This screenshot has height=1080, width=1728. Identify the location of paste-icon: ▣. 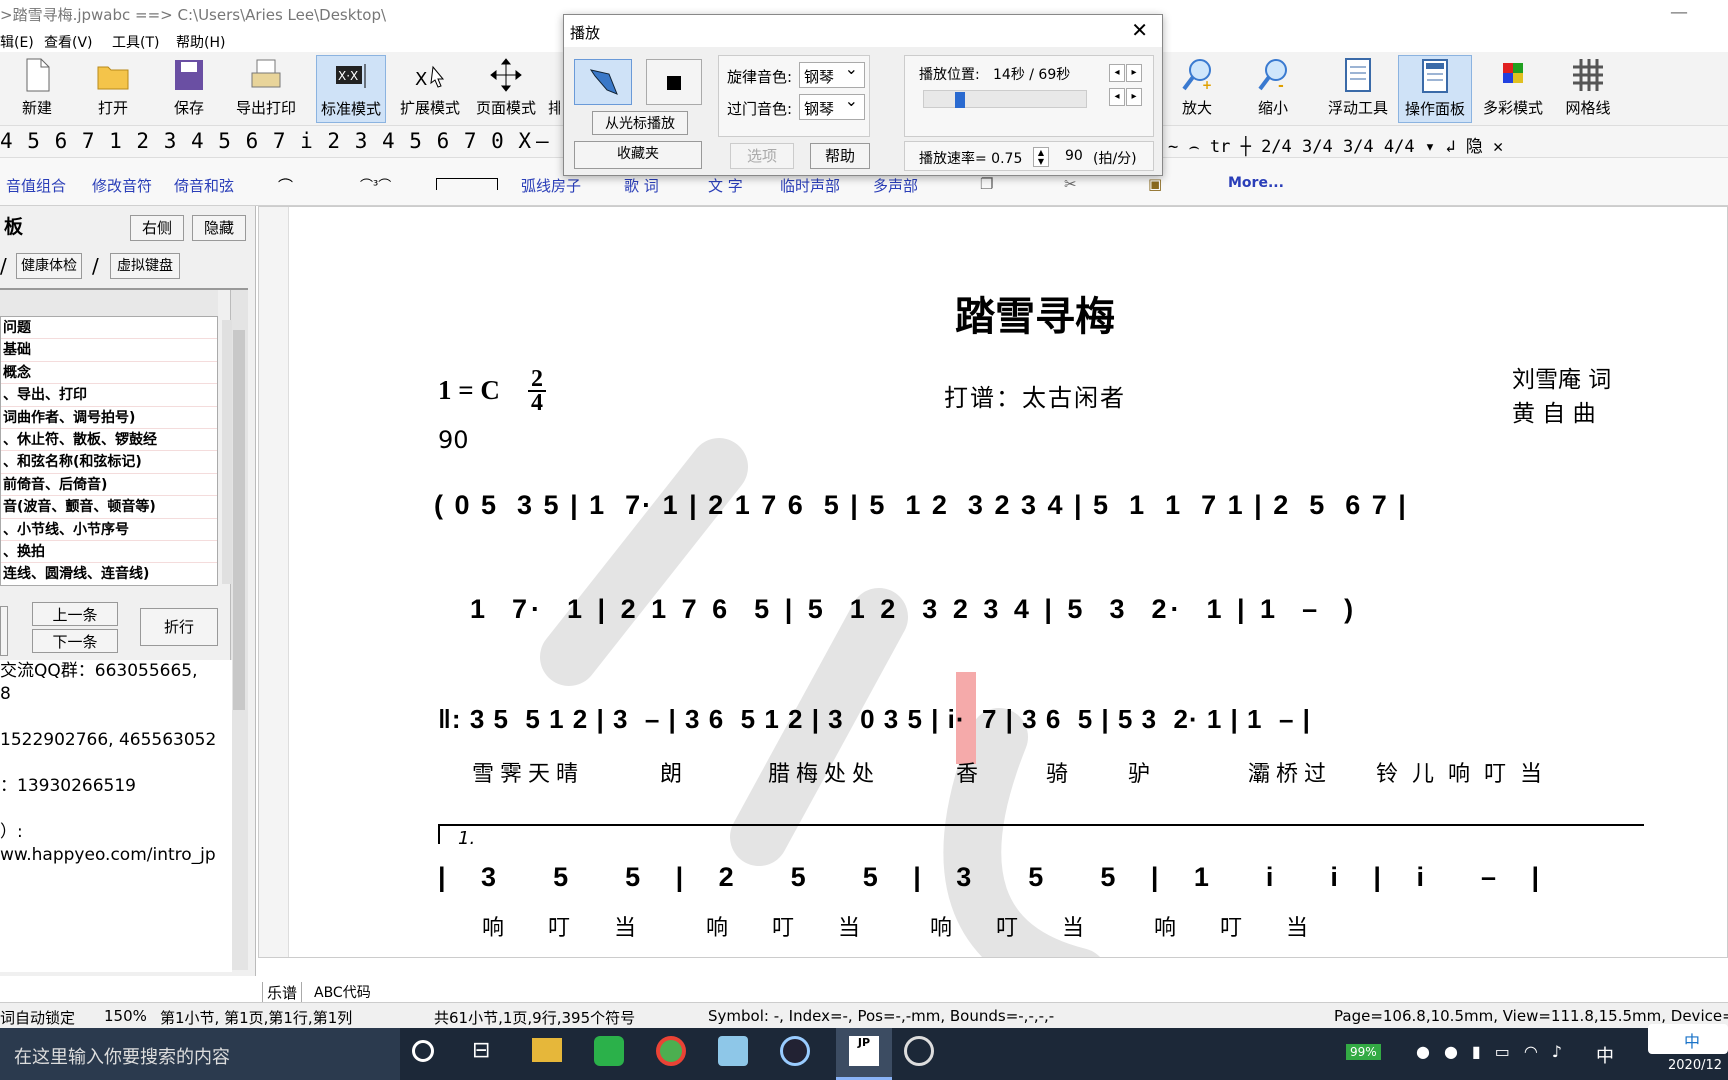
(1155, 184).